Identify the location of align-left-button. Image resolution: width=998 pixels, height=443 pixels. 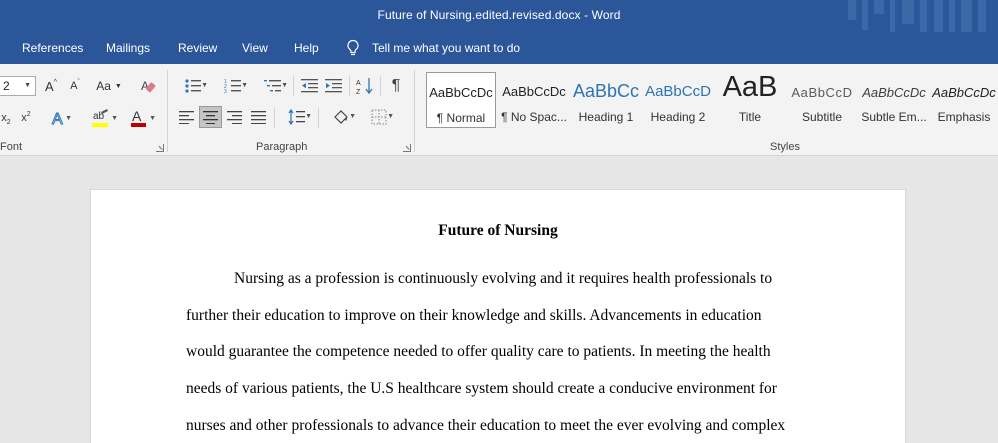
(187, 117).